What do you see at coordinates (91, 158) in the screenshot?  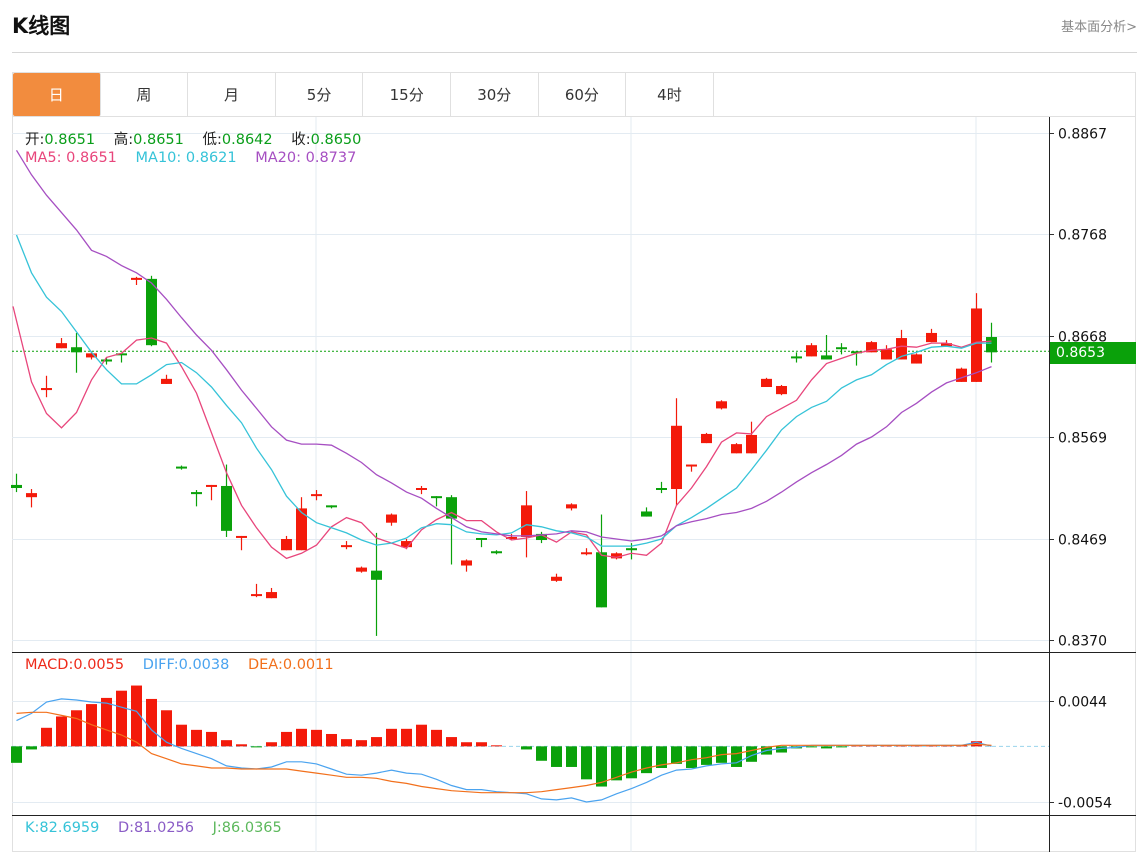 I see `ma5-value: 0.8651` at bounding box center [91, 158].